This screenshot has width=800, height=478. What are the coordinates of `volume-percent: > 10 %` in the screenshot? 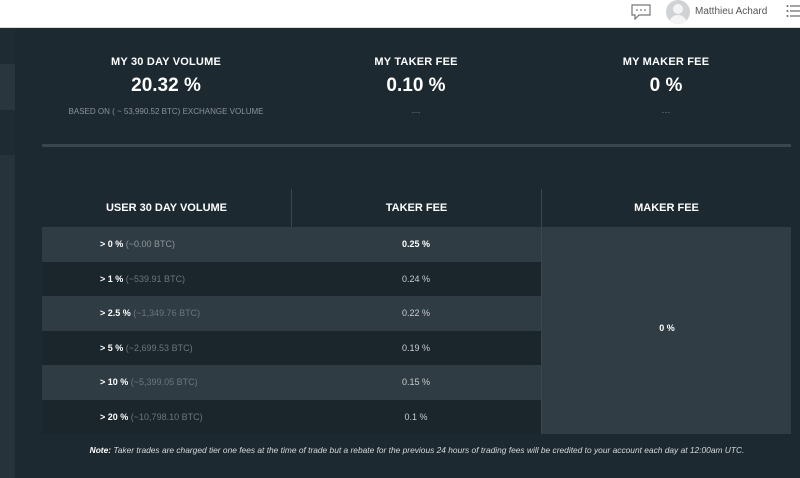 It's located at (114, 382).